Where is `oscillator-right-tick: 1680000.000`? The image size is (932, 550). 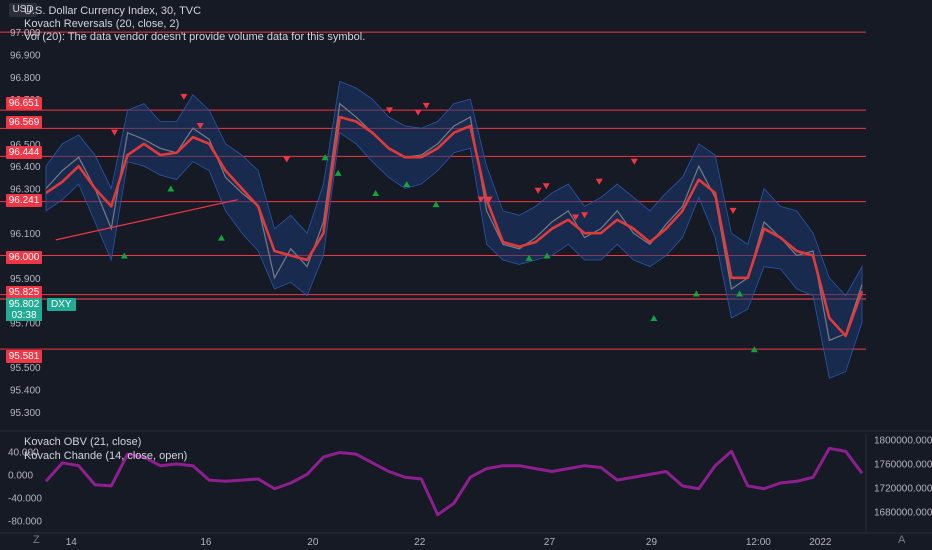 oscillator-right-tick: 1680000.000 is located at coordinates (903, 512).